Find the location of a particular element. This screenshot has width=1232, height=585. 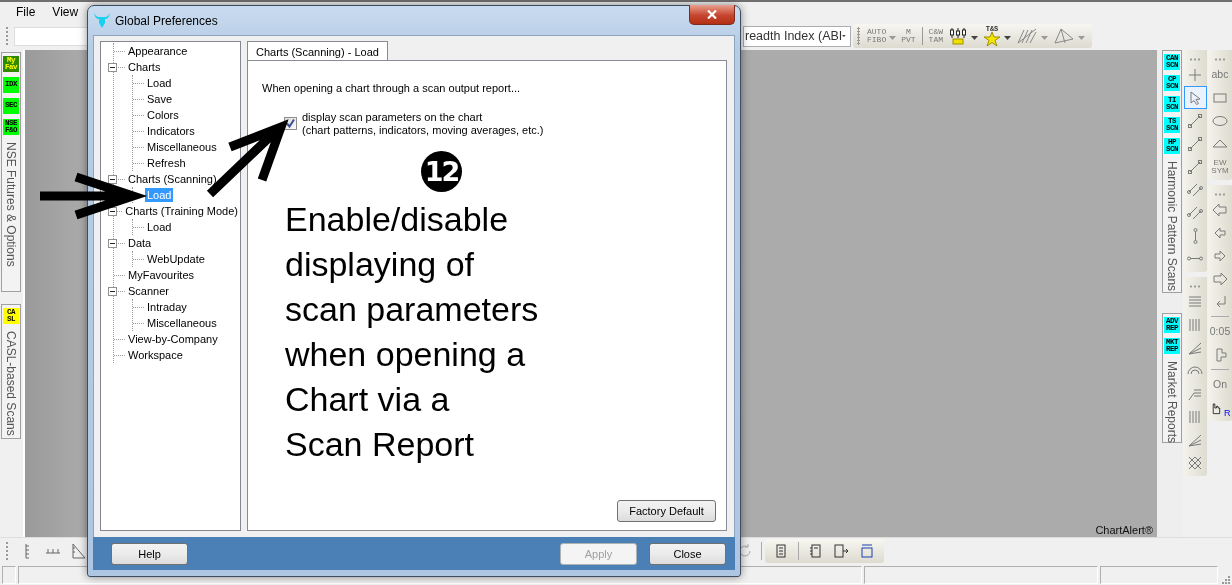

horned-head-icon is located at coordinates (102, 20).